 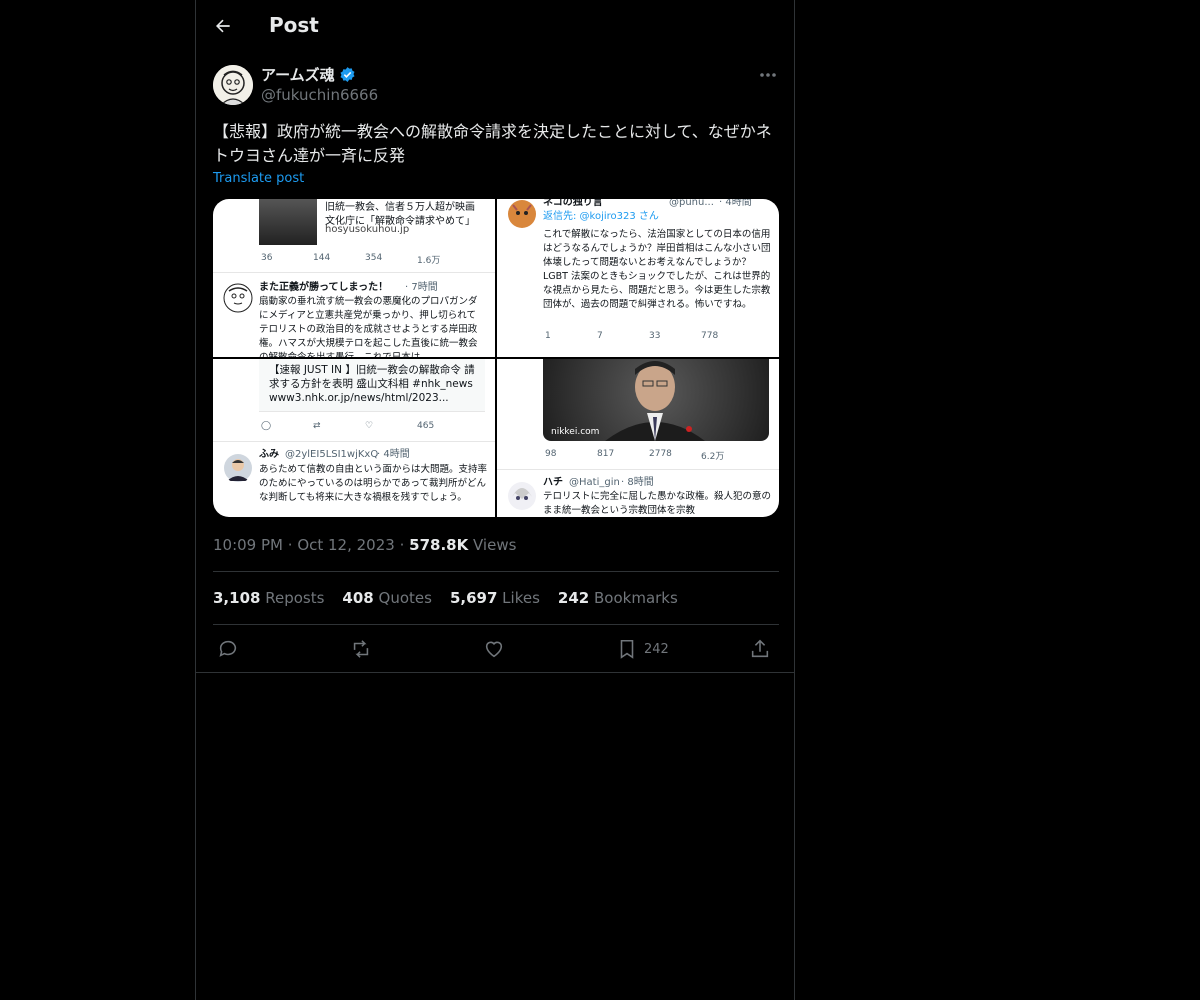 I want to click on tweet-time: · 7時間, so click(x=421, y=287).